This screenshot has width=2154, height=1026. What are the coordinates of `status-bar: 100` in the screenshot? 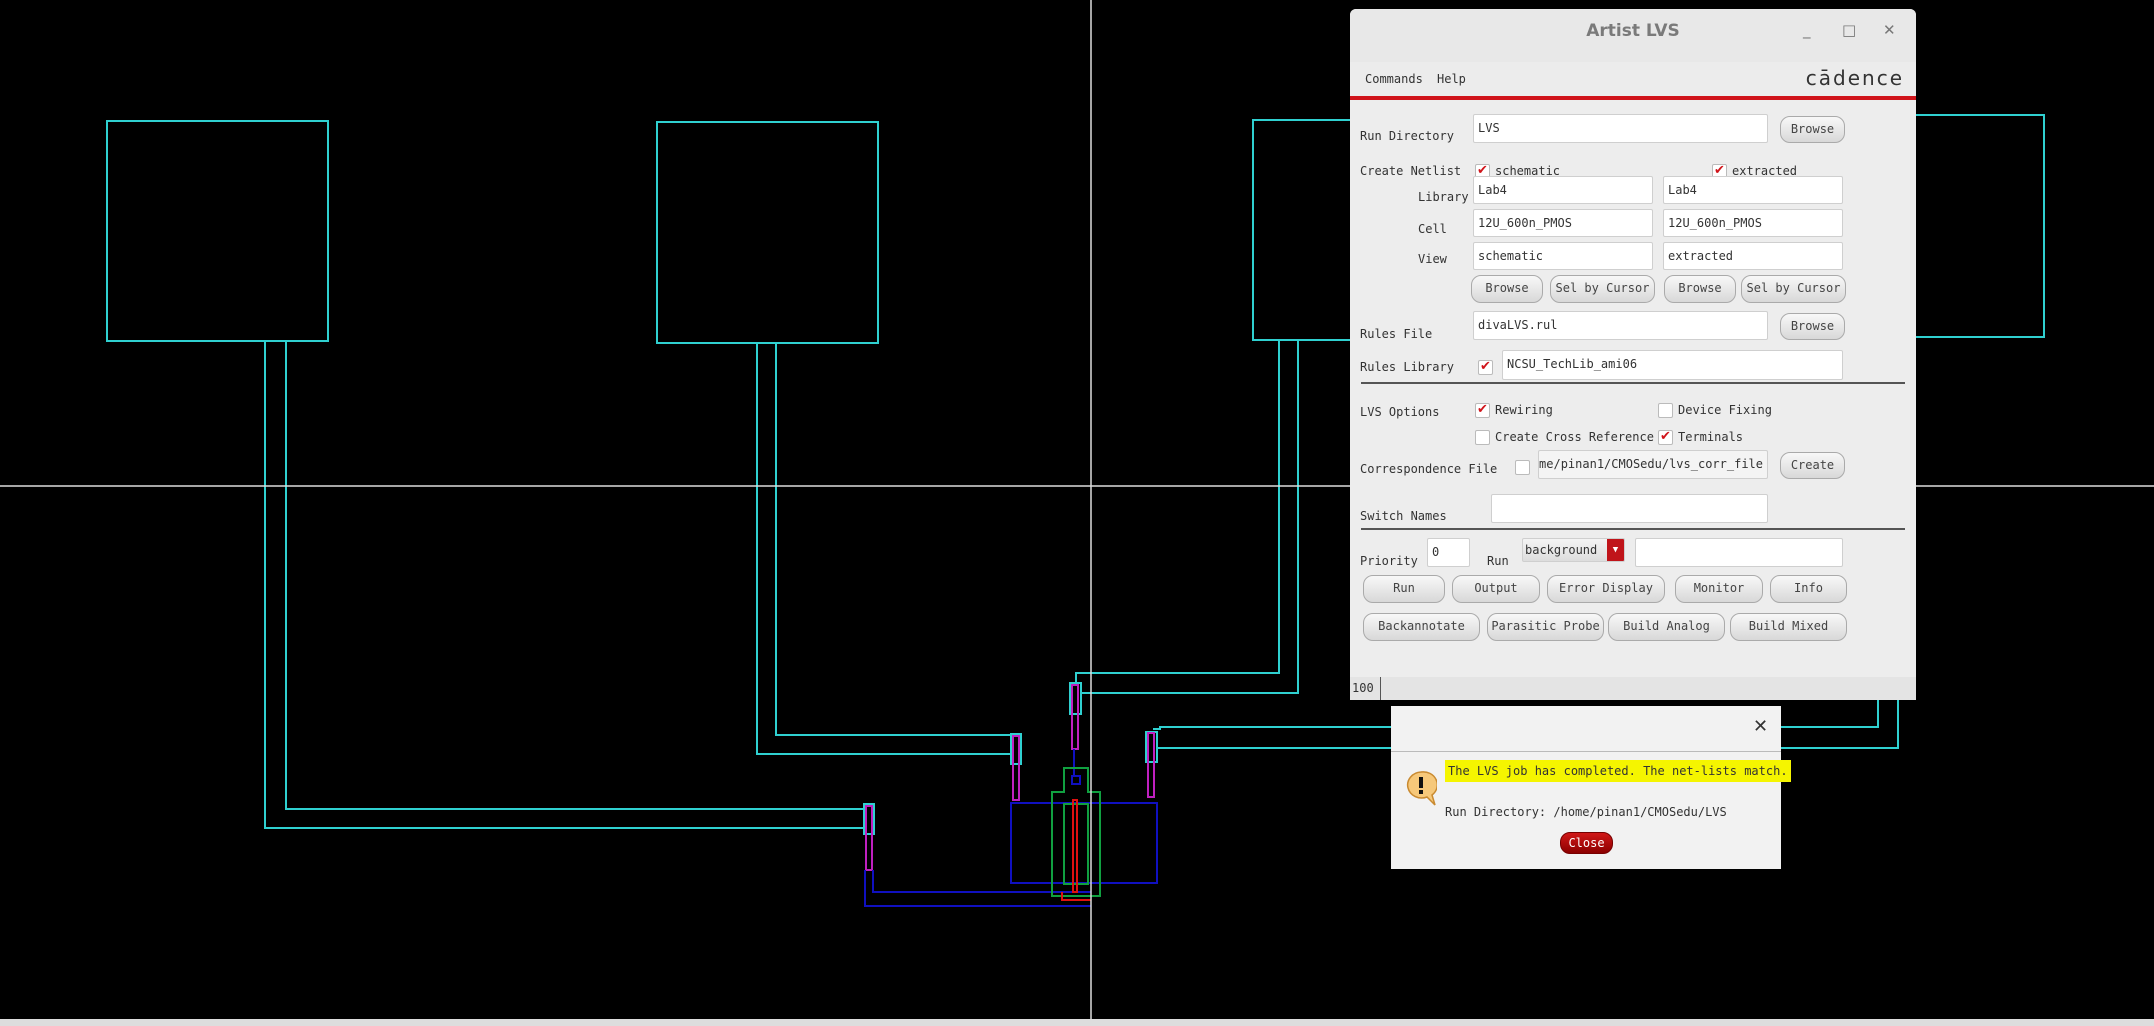 It's located at (1633, 688).